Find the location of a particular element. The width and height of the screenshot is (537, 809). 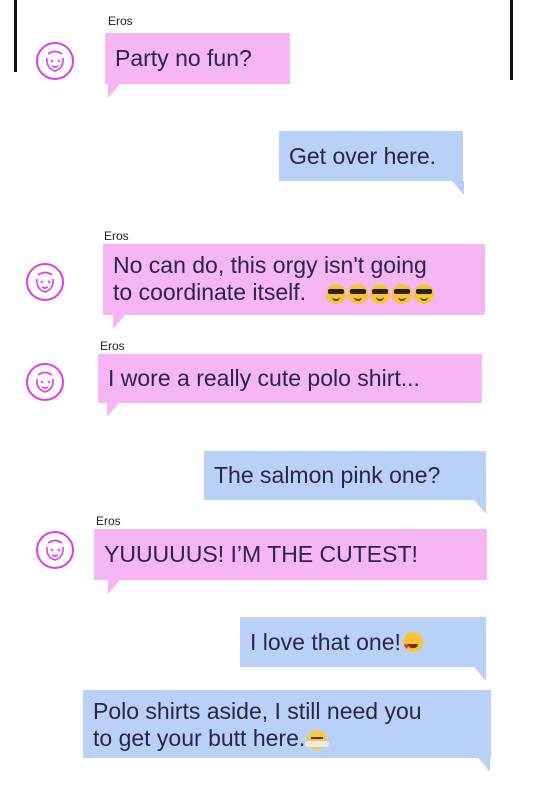

message-text: Party no fun? is located at coordinates (183, 58).